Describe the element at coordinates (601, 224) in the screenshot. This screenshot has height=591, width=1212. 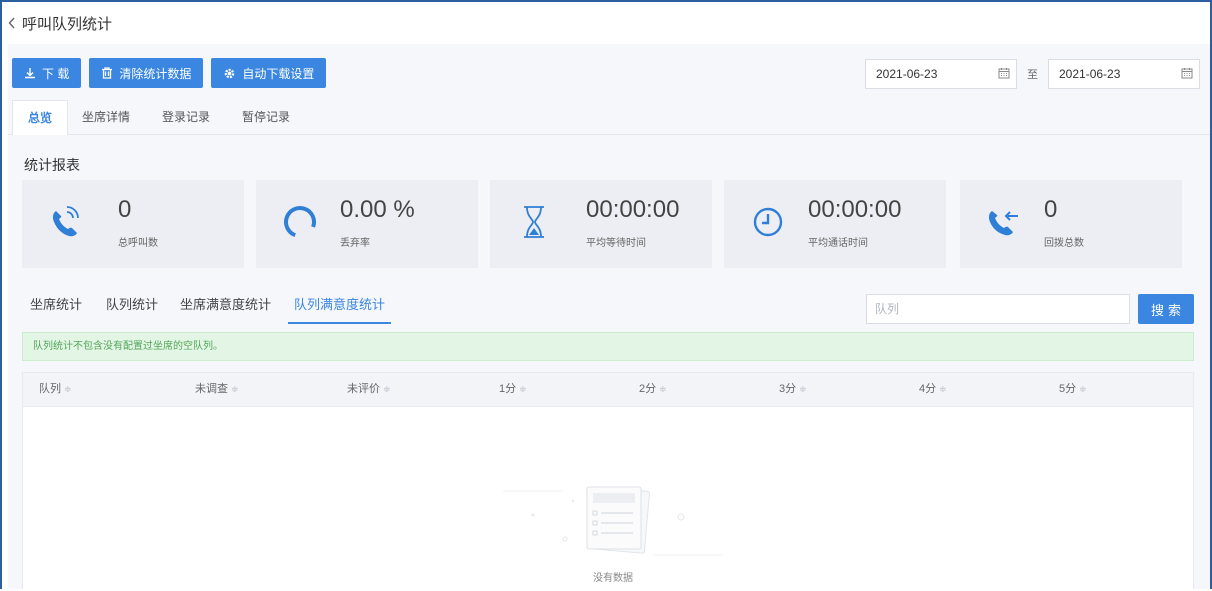
I see `stat-card-avg-wait: 00:00:00 平均等待时间` at that location.